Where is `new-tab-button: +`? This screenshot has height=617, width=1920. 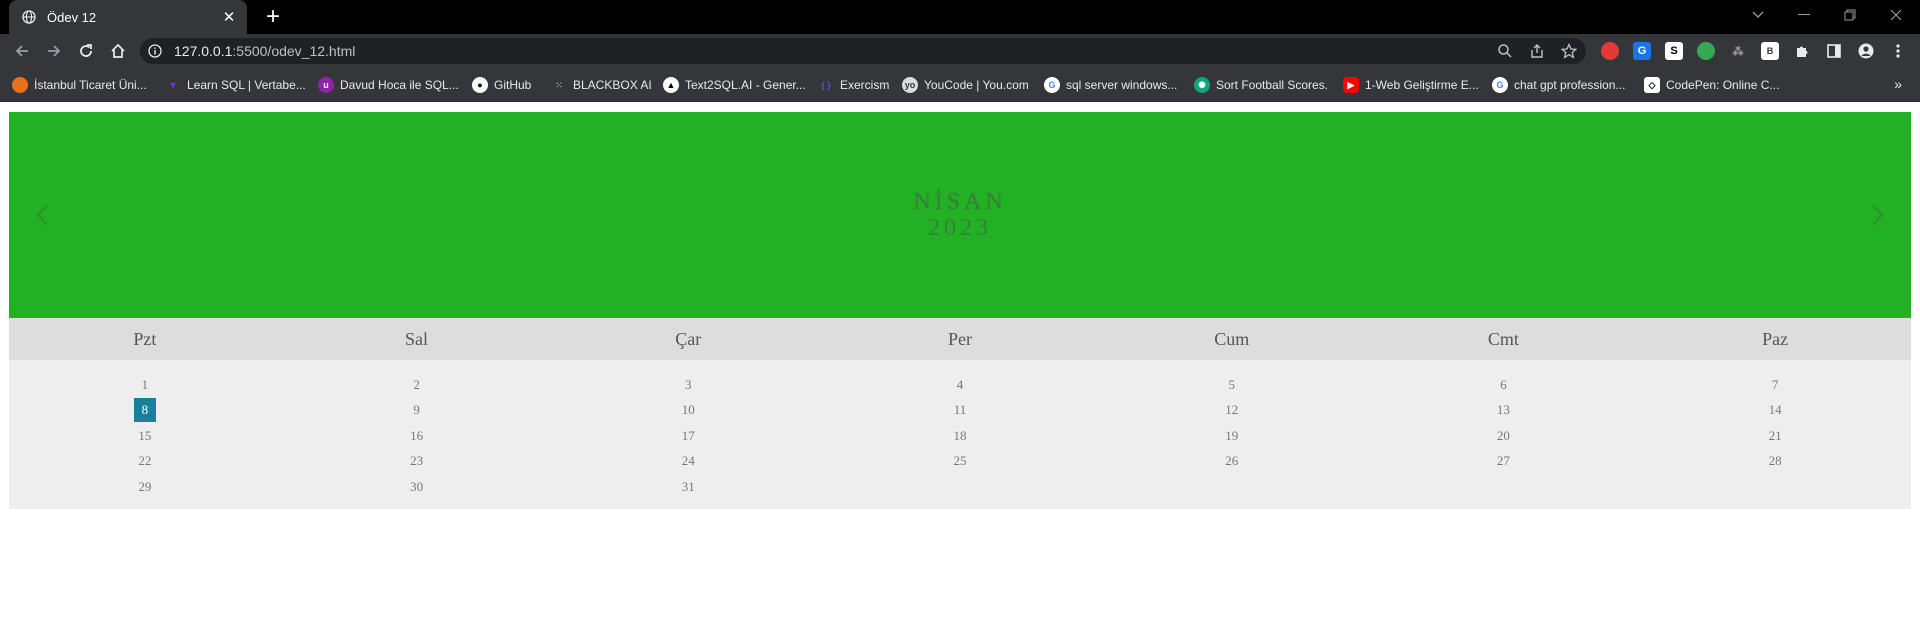 new-tab-button: + is located at coordinates (273, 17).